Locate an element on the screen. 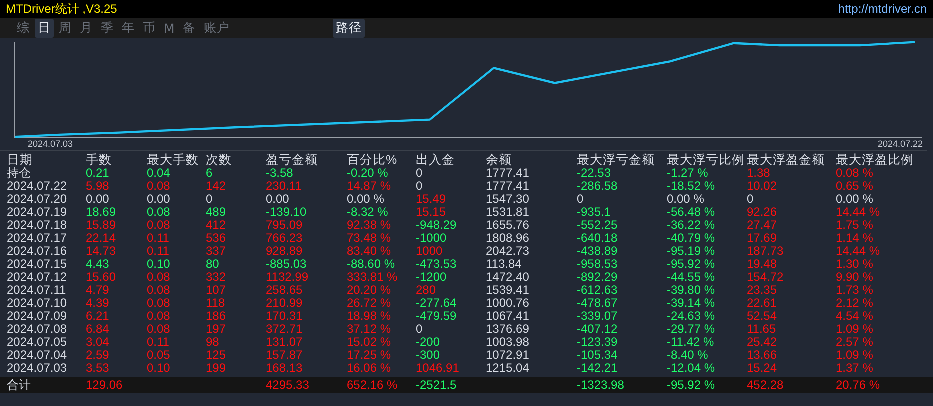 This screenshot has width=933, height=406. table-cell: 125 is located at coordinates (216, 355).